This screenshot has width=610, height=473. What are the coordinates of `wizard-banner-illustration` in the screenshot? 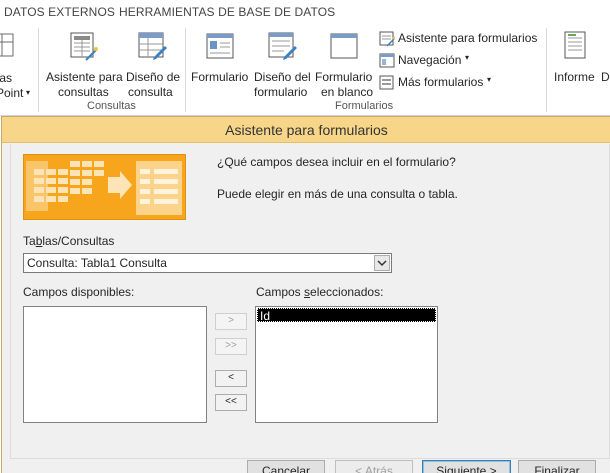 It's located at (104, 187).